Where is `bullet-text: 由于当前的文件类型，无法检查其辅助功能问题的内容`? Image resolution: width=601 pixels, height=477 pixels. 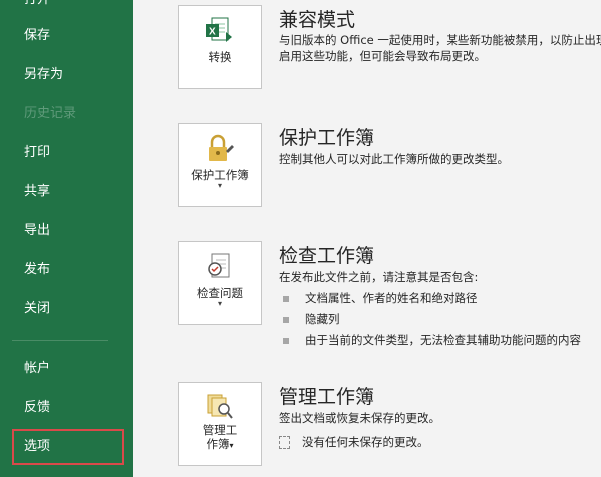 bullet-text: 由于当前的文件类型，无法检查其辅助功能问题的内容 is located at coordinates (443, 340).